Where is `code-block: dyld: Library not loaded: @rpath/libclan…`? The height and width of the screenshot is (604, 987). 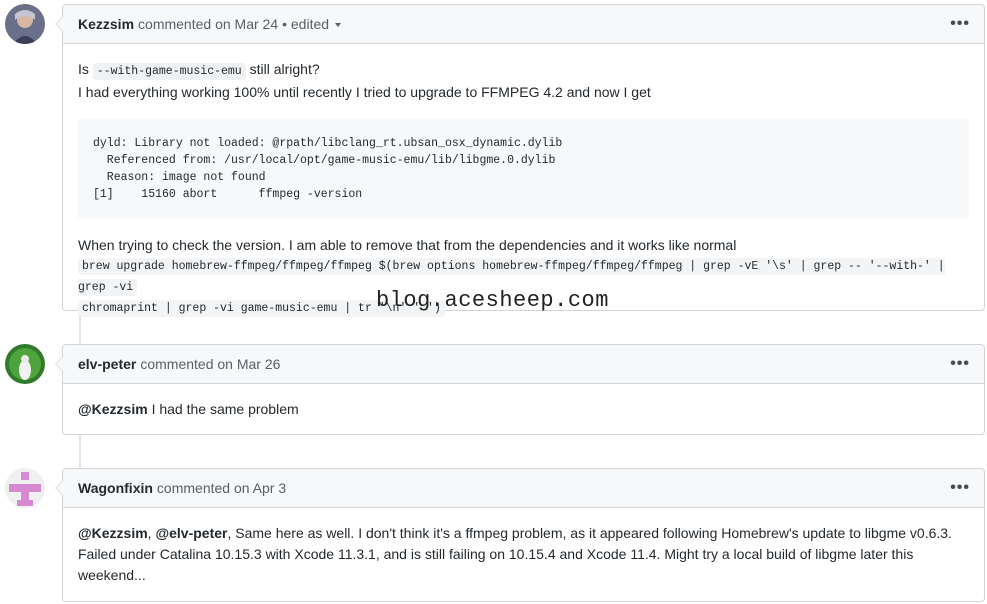
code-block: dyld: Library not loaded: @rpath/libclan… is located at coordinates (523, 169).